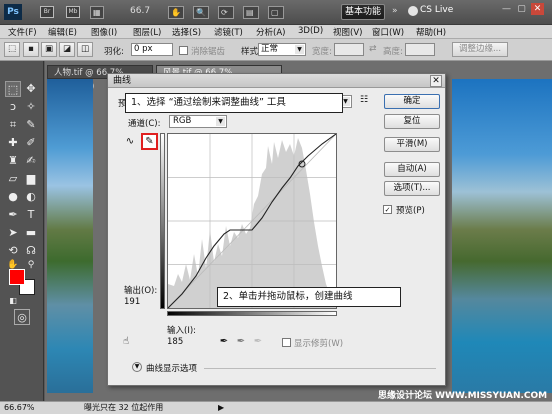 This screenshot has height=414, width=552. I want to click on auto-button: 自动(A), so click(412, 169).